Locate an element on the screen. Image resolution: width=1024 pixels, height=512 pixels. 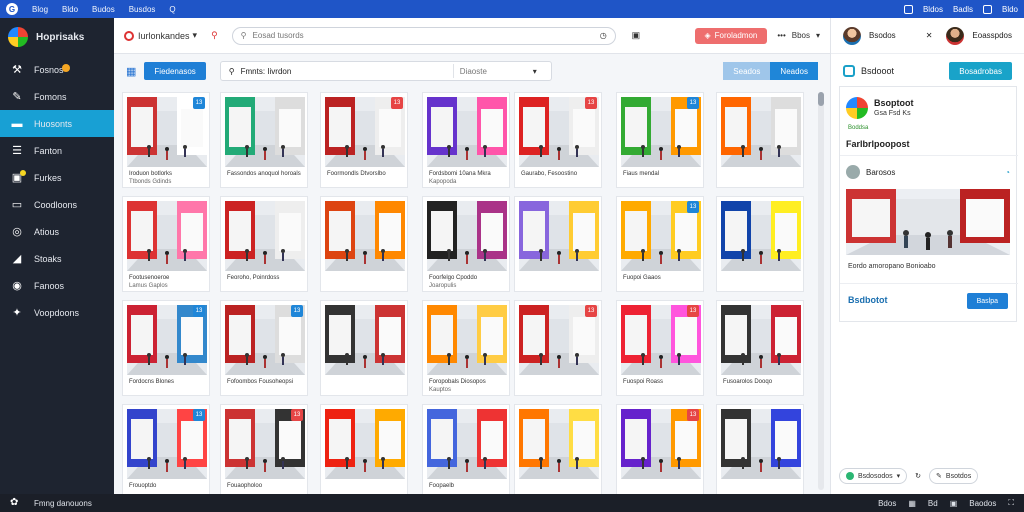
footer-button: Baslpa is located at coordinates (987, 301).